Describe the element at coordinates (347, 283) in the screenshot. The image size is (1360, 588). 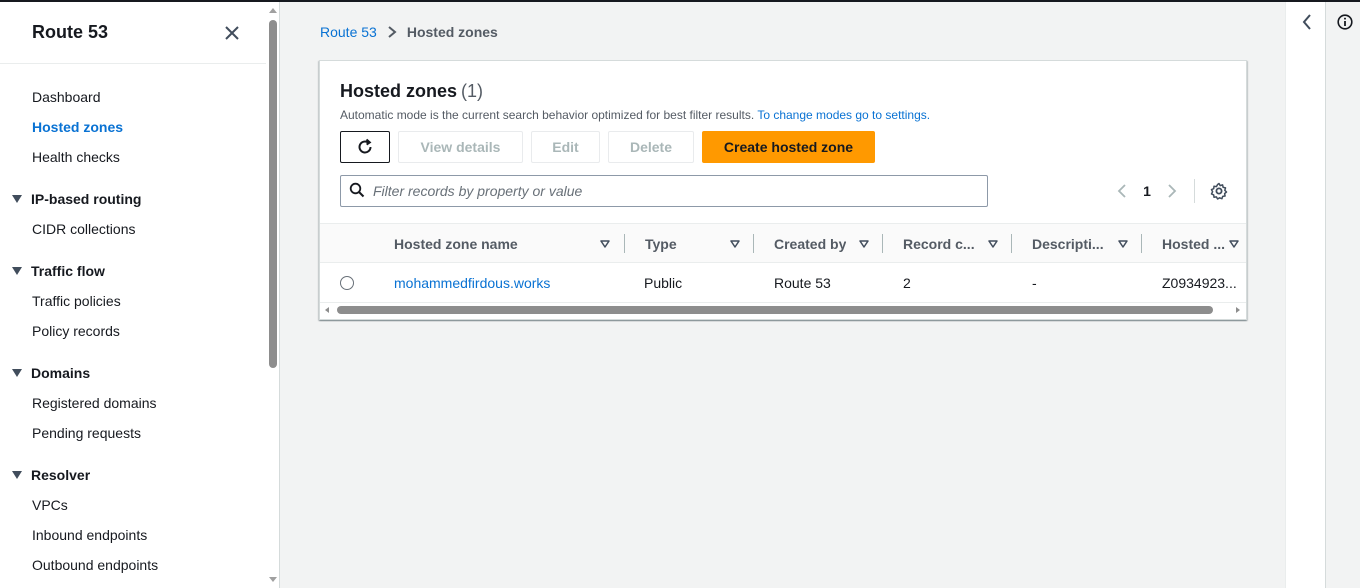
I see `row-select-radio` at that location.